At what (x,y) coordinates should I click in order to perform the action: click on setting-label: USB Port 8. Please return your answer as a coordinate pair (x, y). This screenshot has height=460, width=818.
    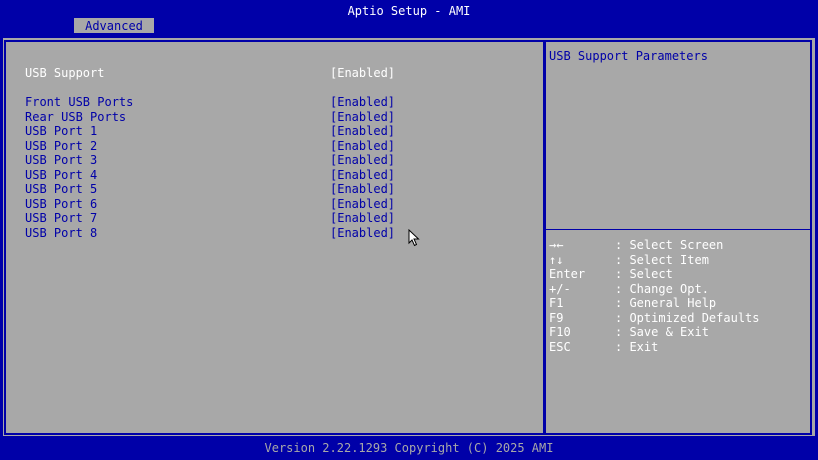
    Looking at the image, I should click on (61, 232).